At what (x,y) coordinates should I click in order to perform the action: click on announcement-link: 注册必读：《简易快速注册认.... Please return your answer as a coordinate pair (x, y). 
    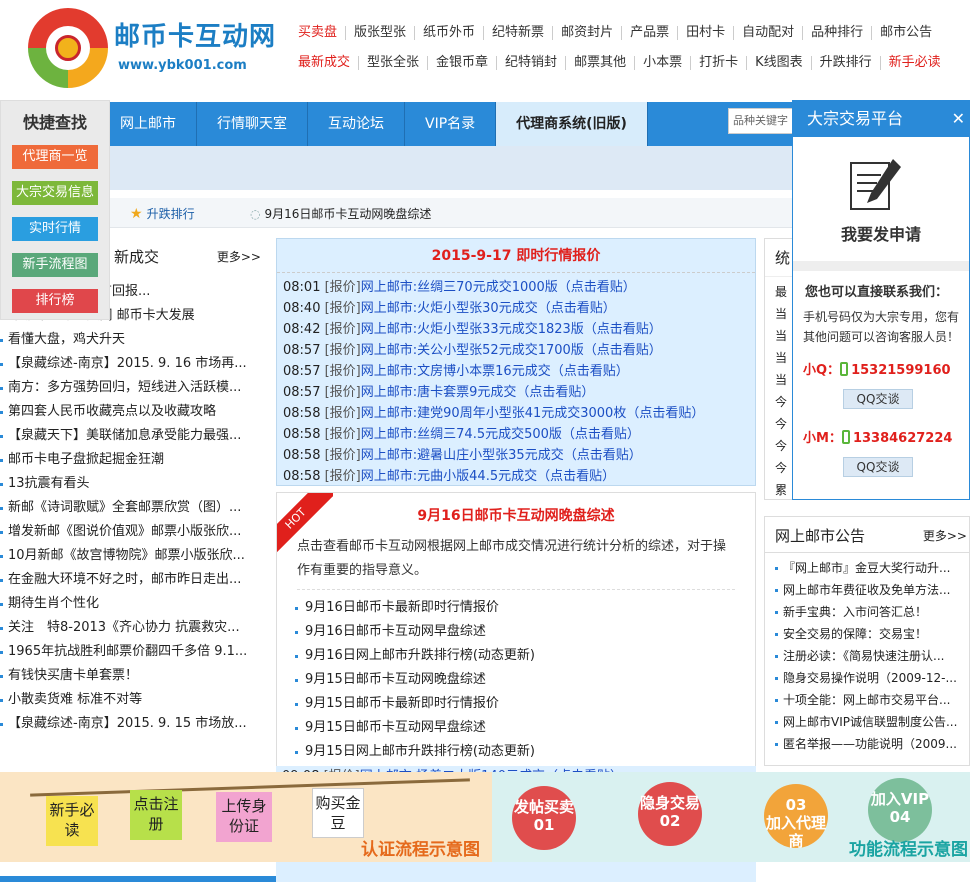
    Looking at the image, I should click on (872, 656).